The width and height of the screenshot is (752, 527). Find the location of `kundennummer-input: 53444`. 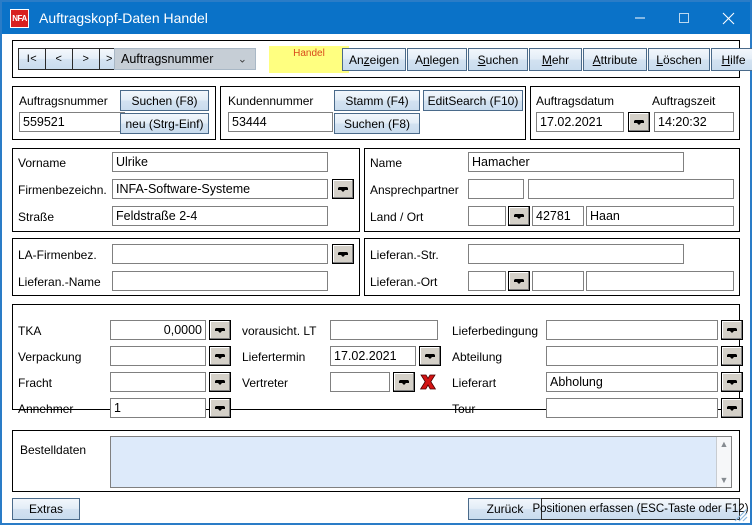

kundennummer-input: 53444 is located at coordinates (280, 122).